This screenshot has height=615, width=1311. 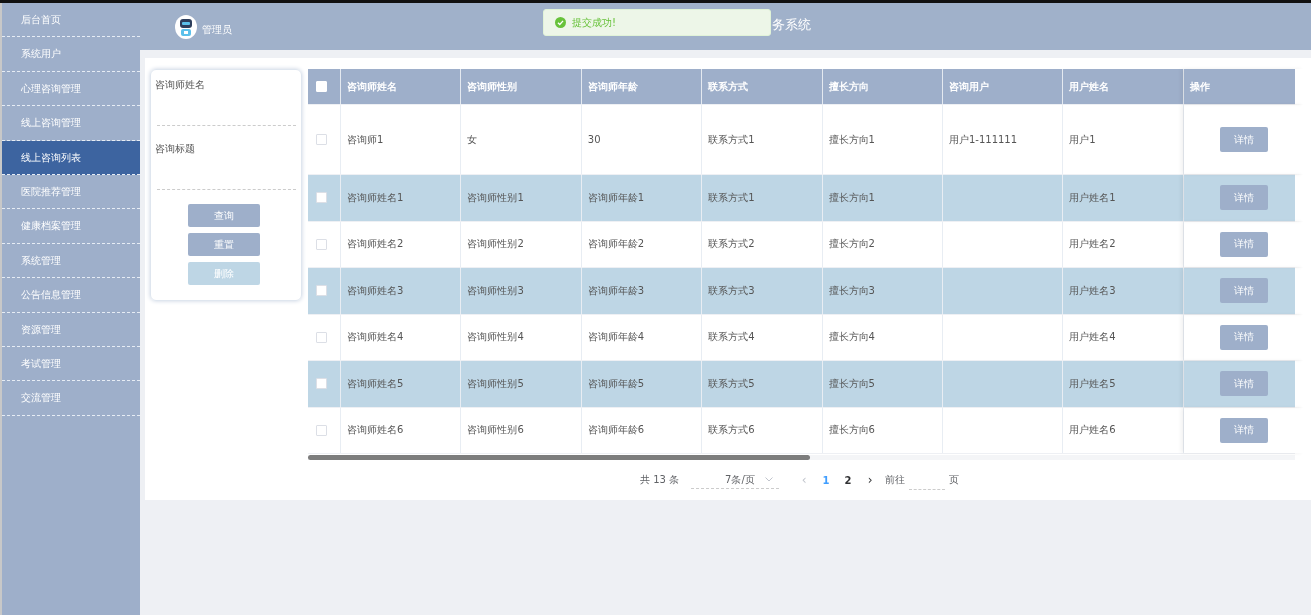 I want to click on table-cell: 咨询师姓名5, so click(x=375, y=383).